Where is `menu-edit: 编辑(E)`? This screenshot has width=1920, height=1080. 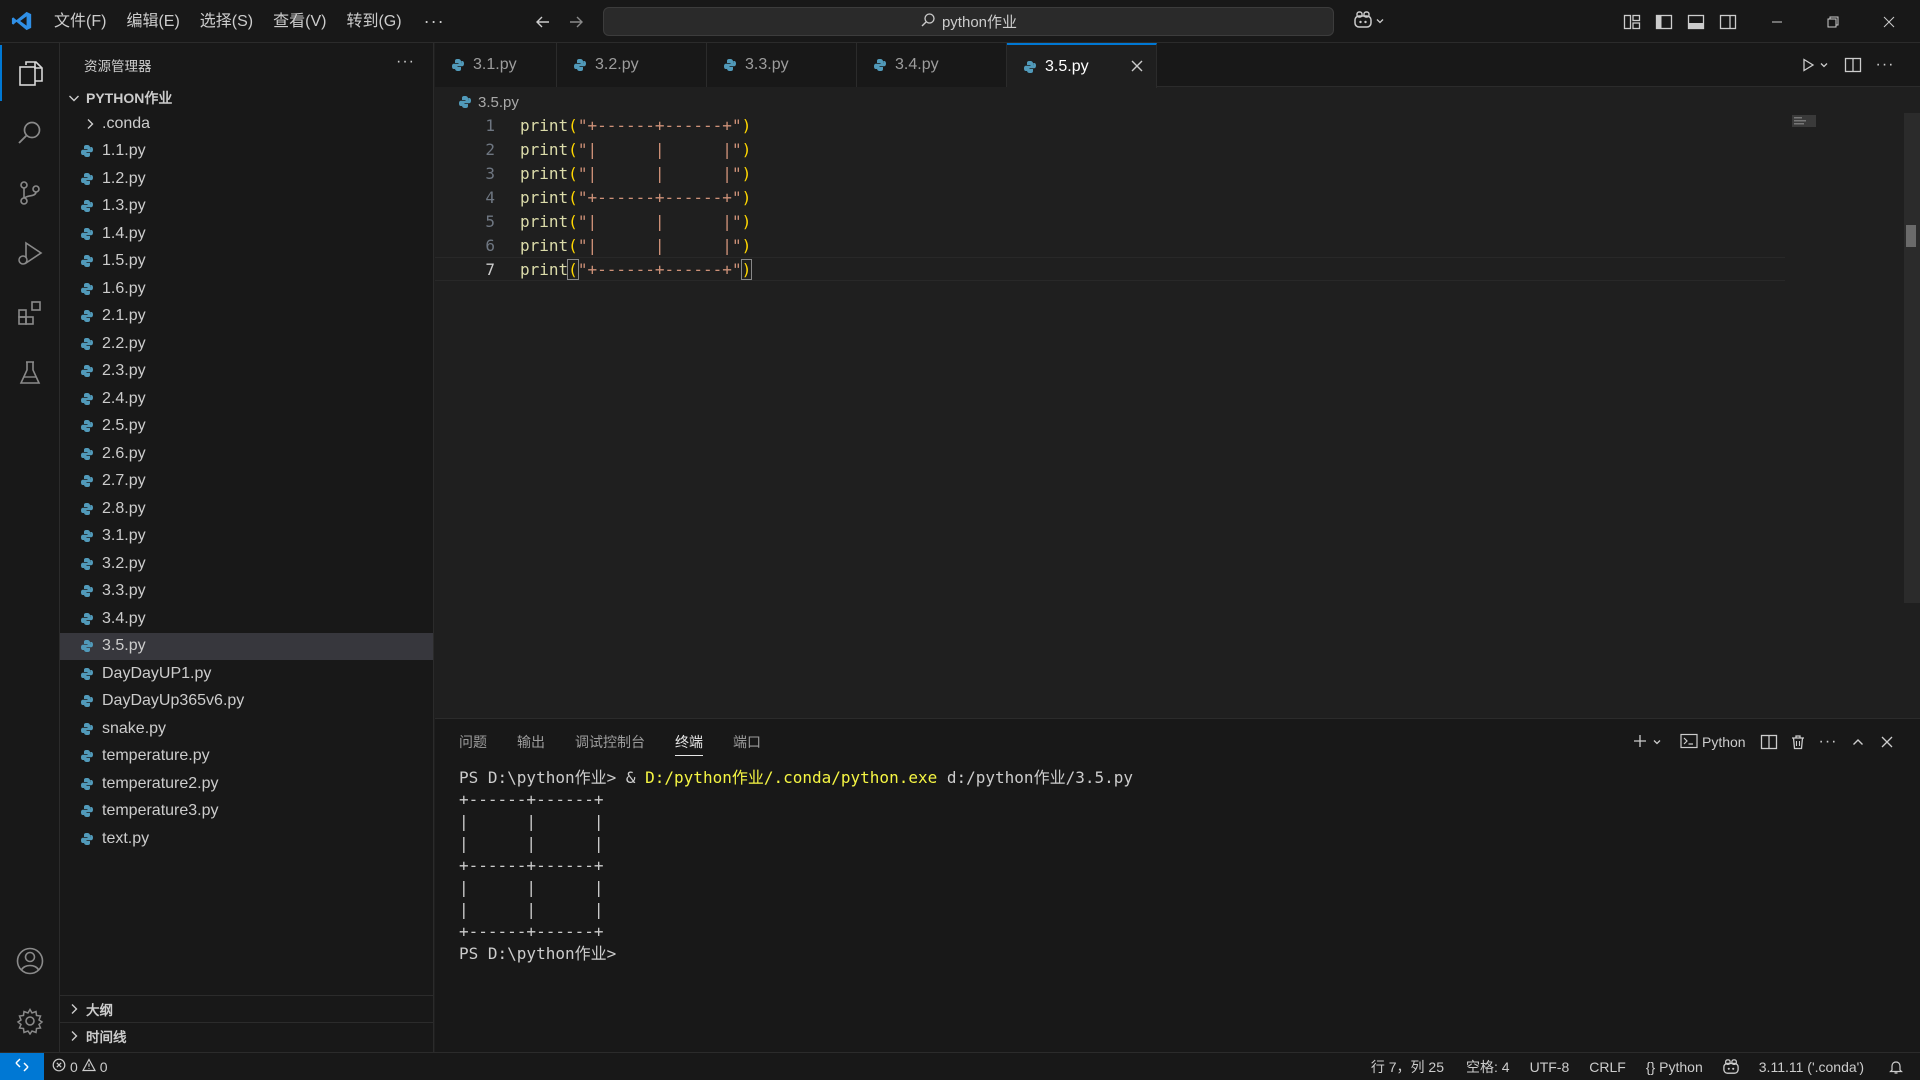 menu-edit: 编辑(E) is located at coordinates (152, 21).